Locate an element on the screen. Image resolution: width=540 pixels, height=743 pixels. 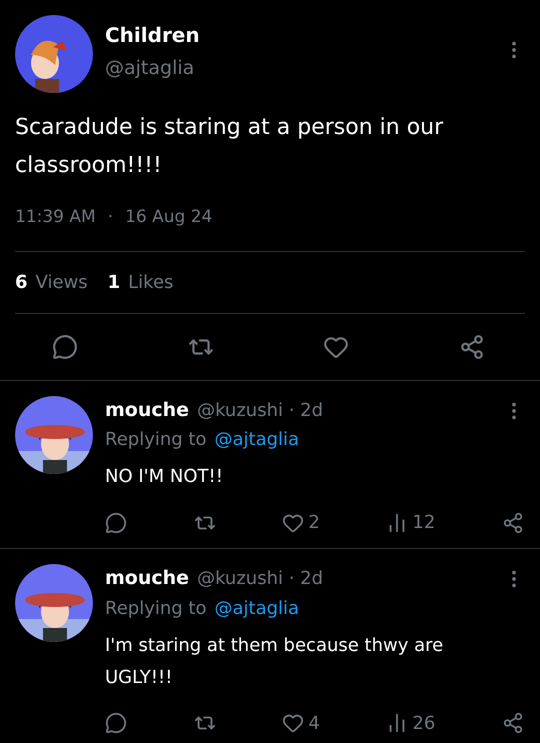
display-name: Children is located at coordinates (304, 35).